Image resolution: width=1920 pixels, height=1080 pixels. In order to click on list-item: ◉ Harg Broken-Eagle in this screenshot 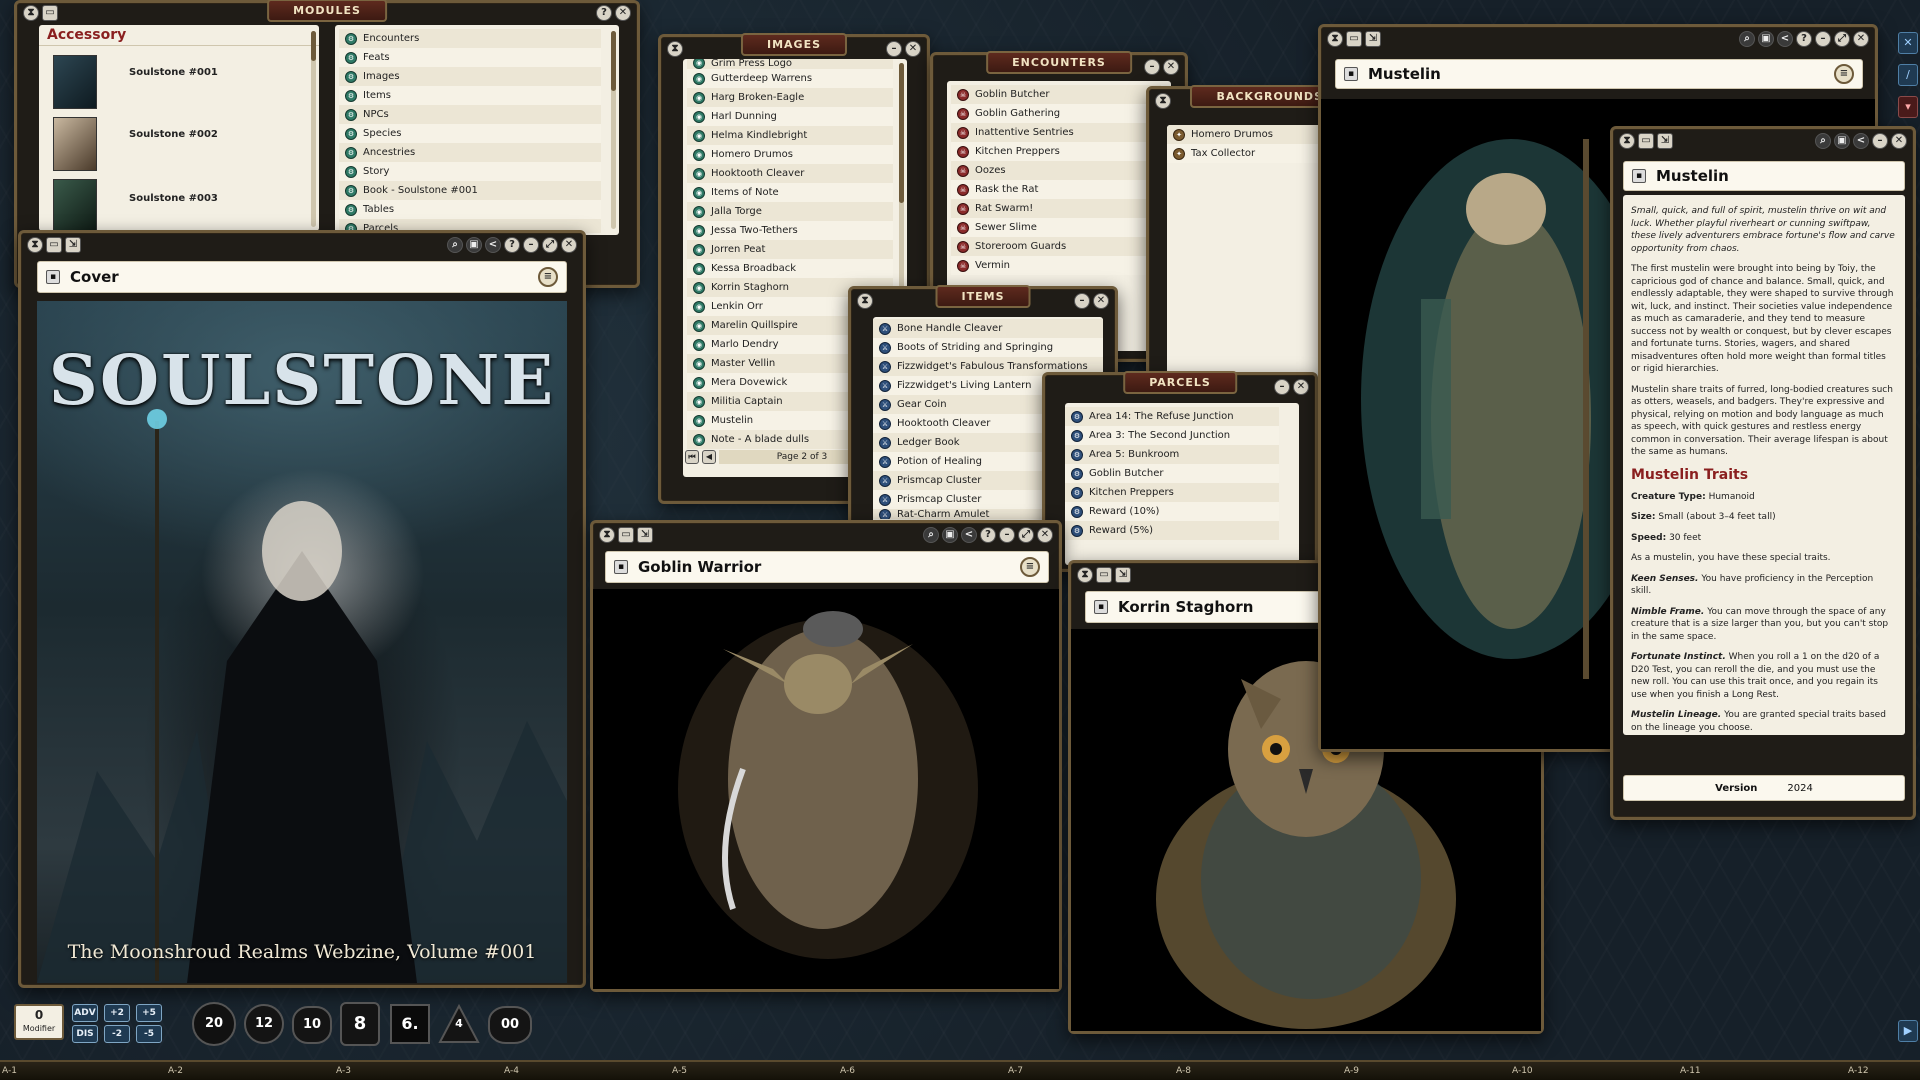, I will do `click(790, 97)`.